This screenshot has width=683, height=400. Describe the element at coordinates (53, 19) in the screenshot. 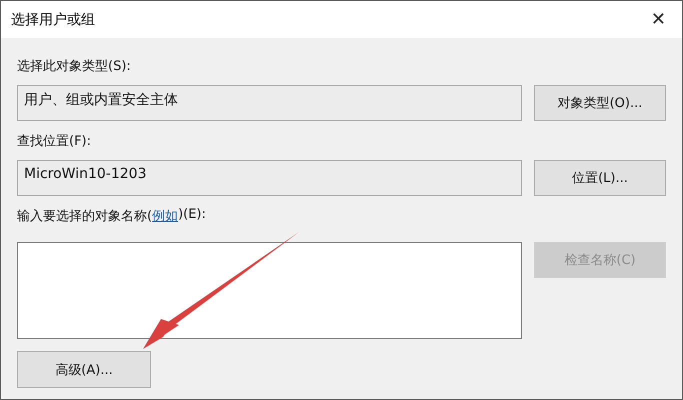

I see `window-title: 选择用户或组` at that location.